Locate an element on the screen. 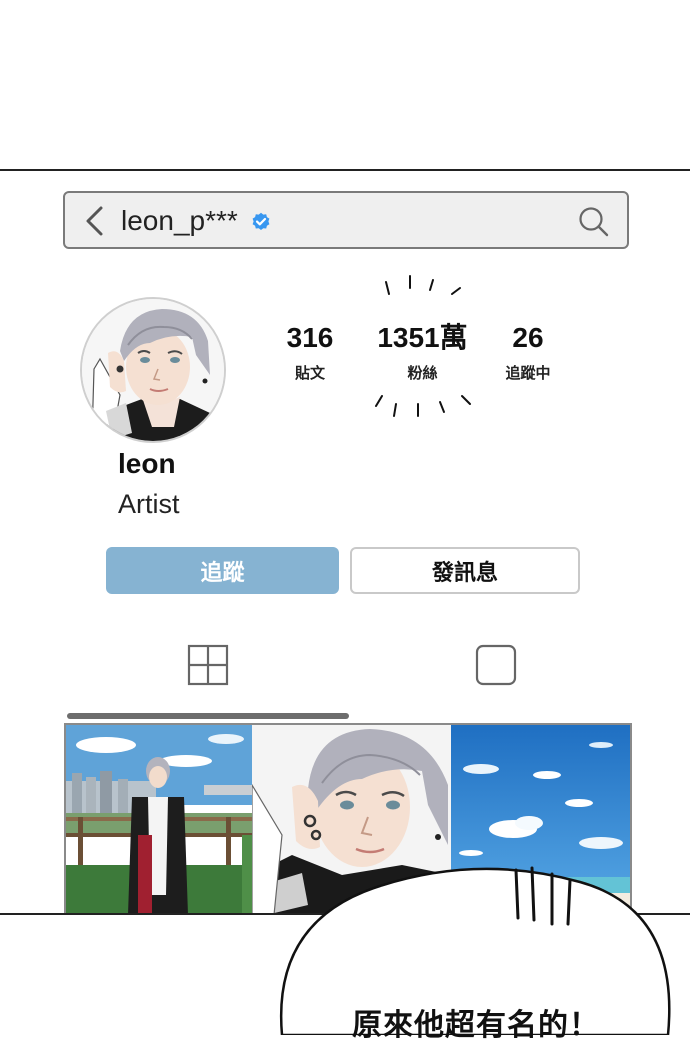 The image size is (690, 1044). photo-thumbnail is located at coordinates (159, 819).